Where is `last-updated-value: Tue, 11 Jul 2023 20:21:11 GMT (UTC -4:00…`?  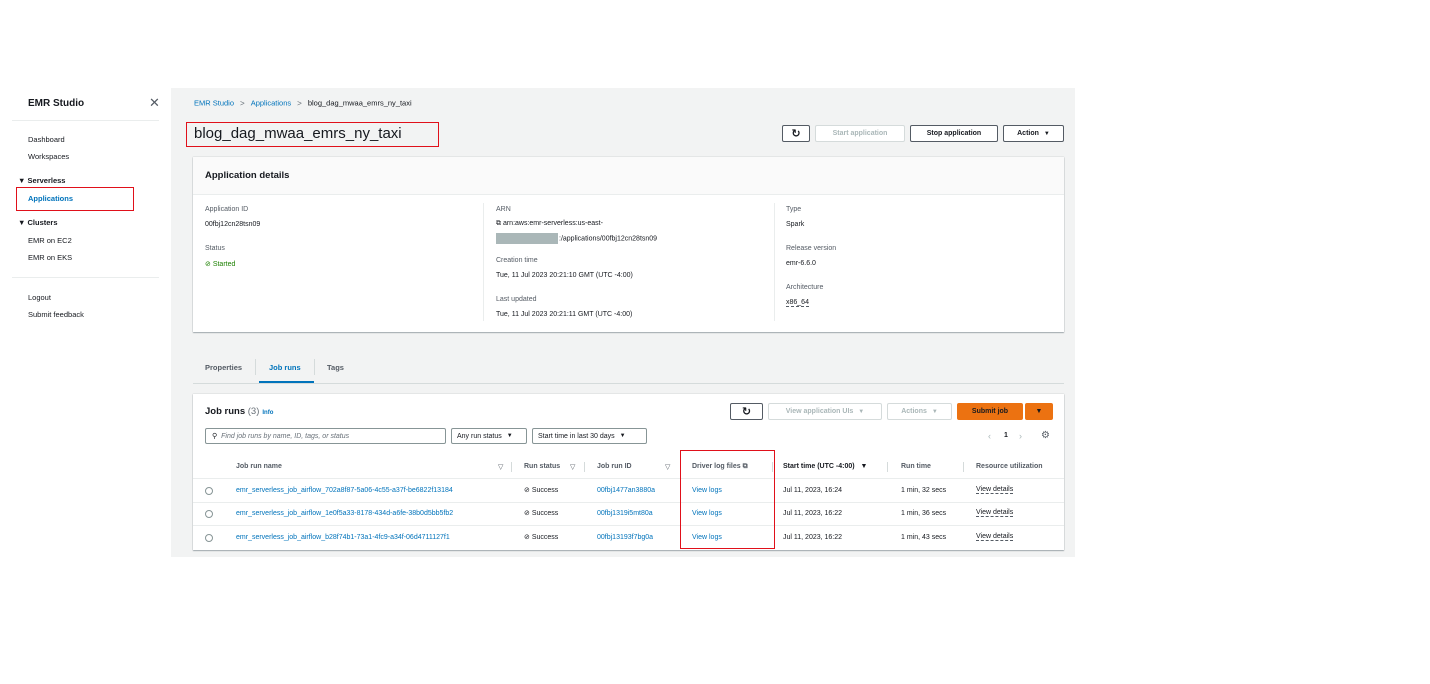
last-updated-value: Tue, 11 Jul 2023 20:21:11 GMT (UTC -4:00… is located at coordinates (564, 314).